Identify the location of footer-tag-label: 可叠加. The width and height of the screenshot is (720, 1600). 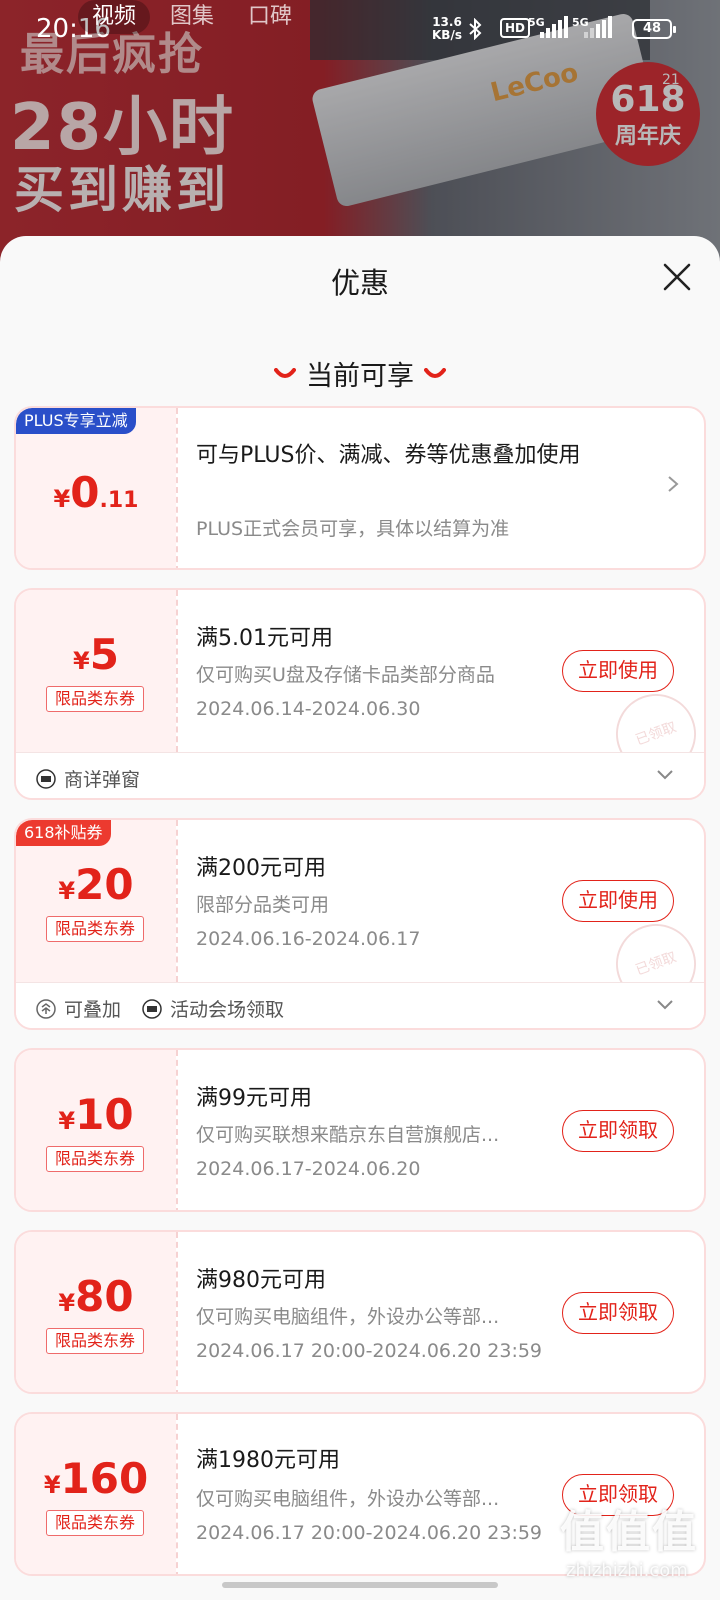
(93, 1010).